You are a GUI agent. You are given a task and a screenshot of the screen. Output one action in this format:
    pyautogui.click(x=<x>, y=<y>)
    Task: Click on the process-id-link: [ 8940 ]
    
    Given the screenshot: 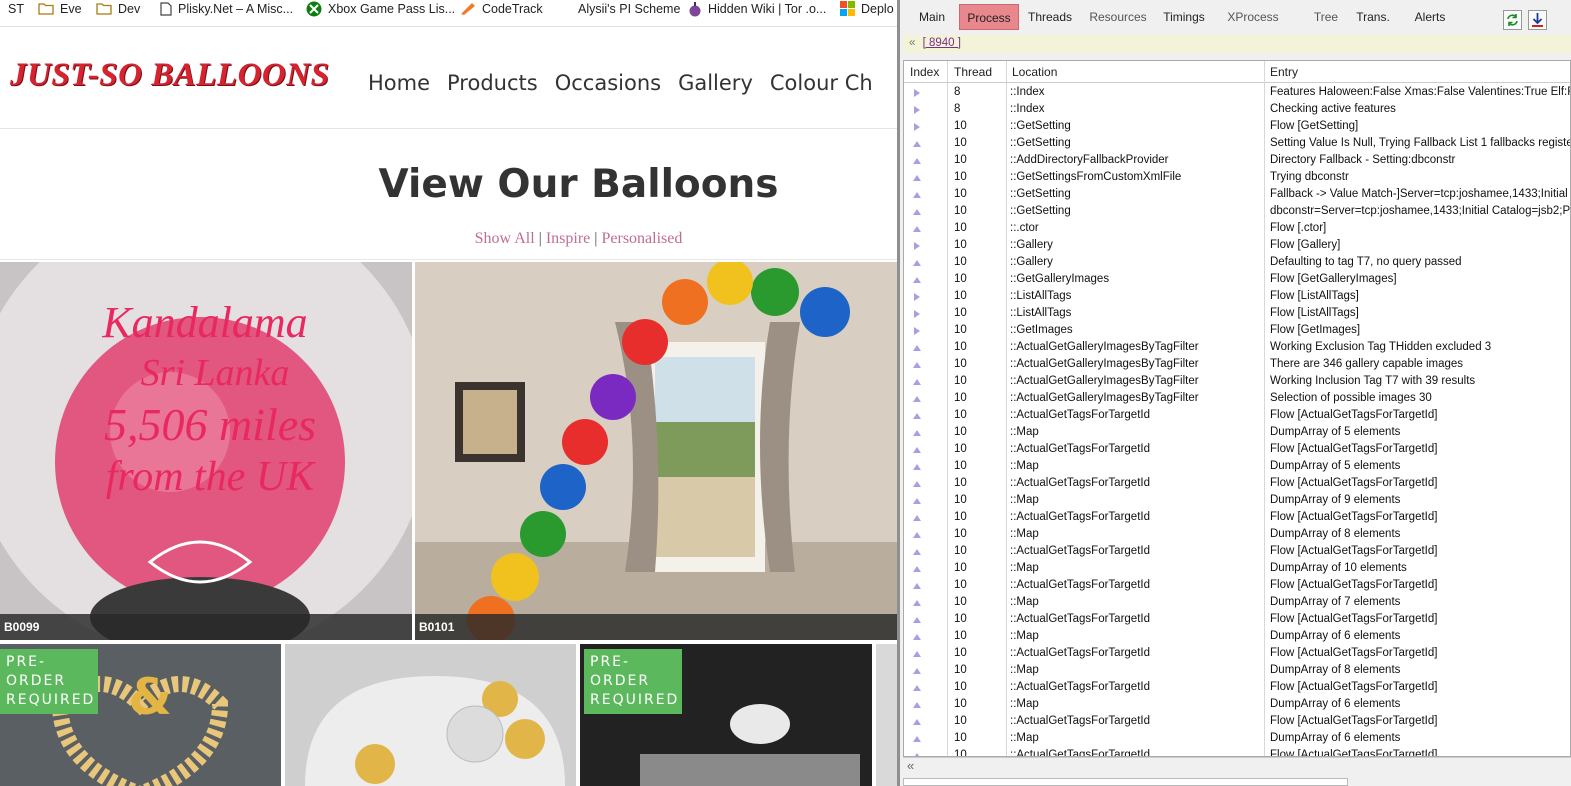 What is the action you would take?
    pyautogui.click(x=942, y=43)
    